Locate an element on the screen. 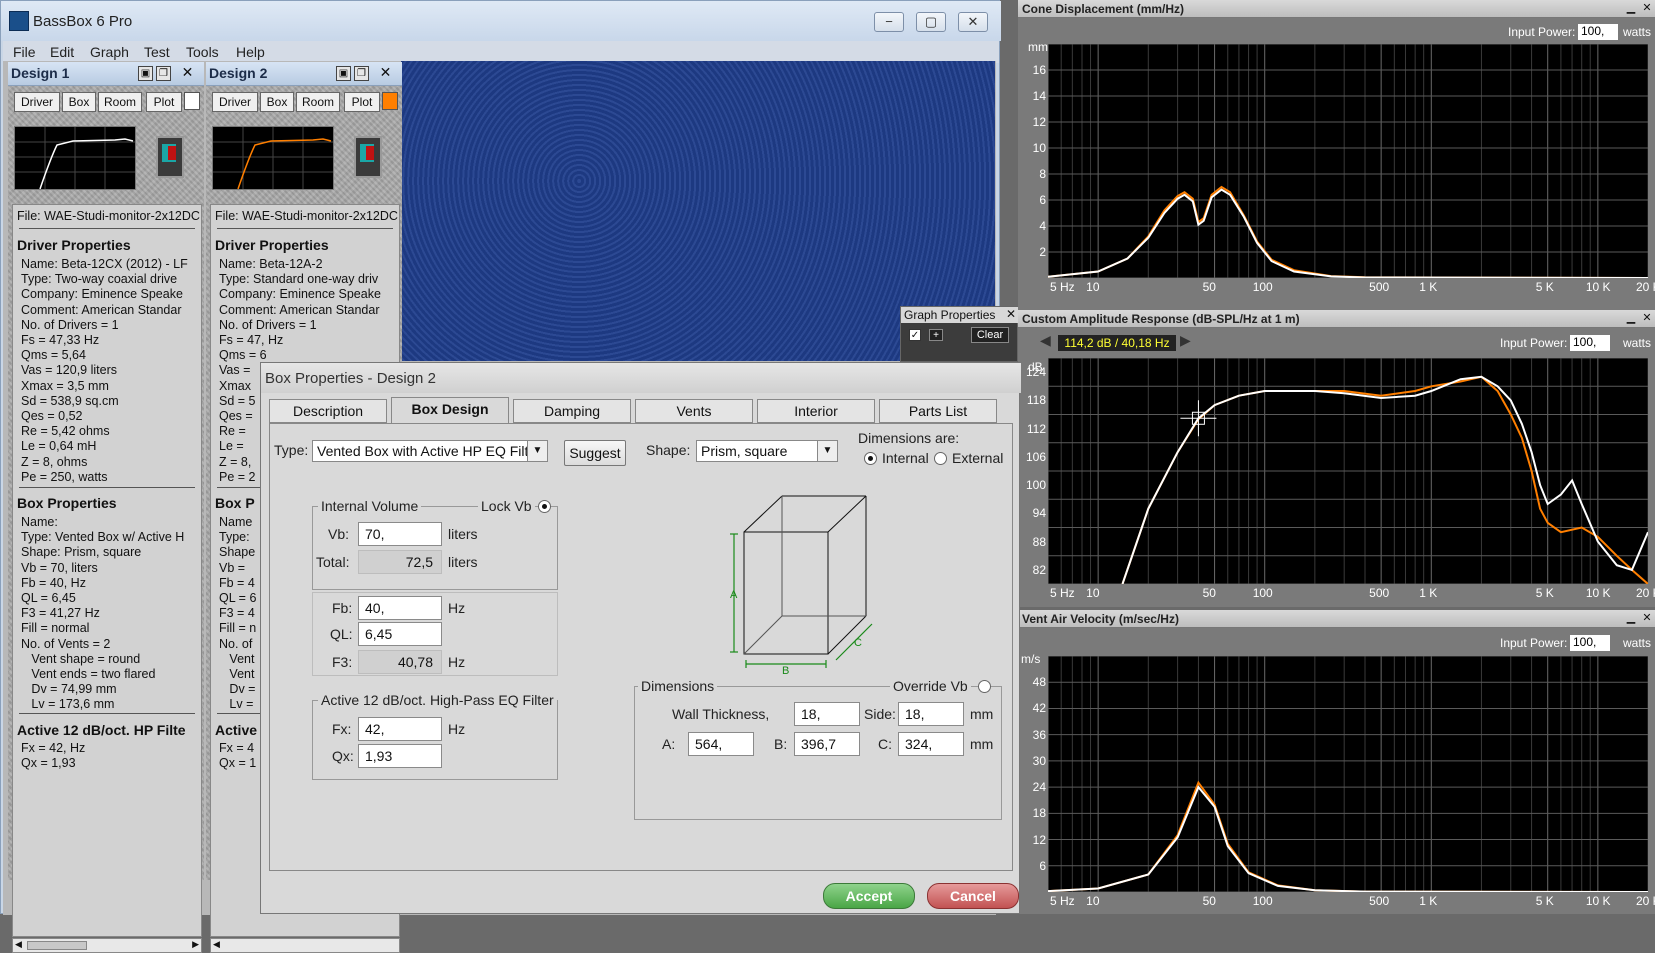 The image size is (1655, 953). qx-input: 1,93 is located at coordinates (400, 756).